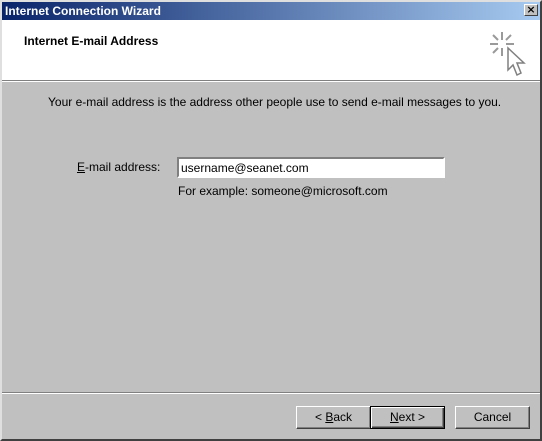 The width and height of the screenshot is (542, 441). What do you see at coordinates (83, 11) in the screenshot?
I see `window-title: Internet Connection Wizard` at bounding box center [83, 11].